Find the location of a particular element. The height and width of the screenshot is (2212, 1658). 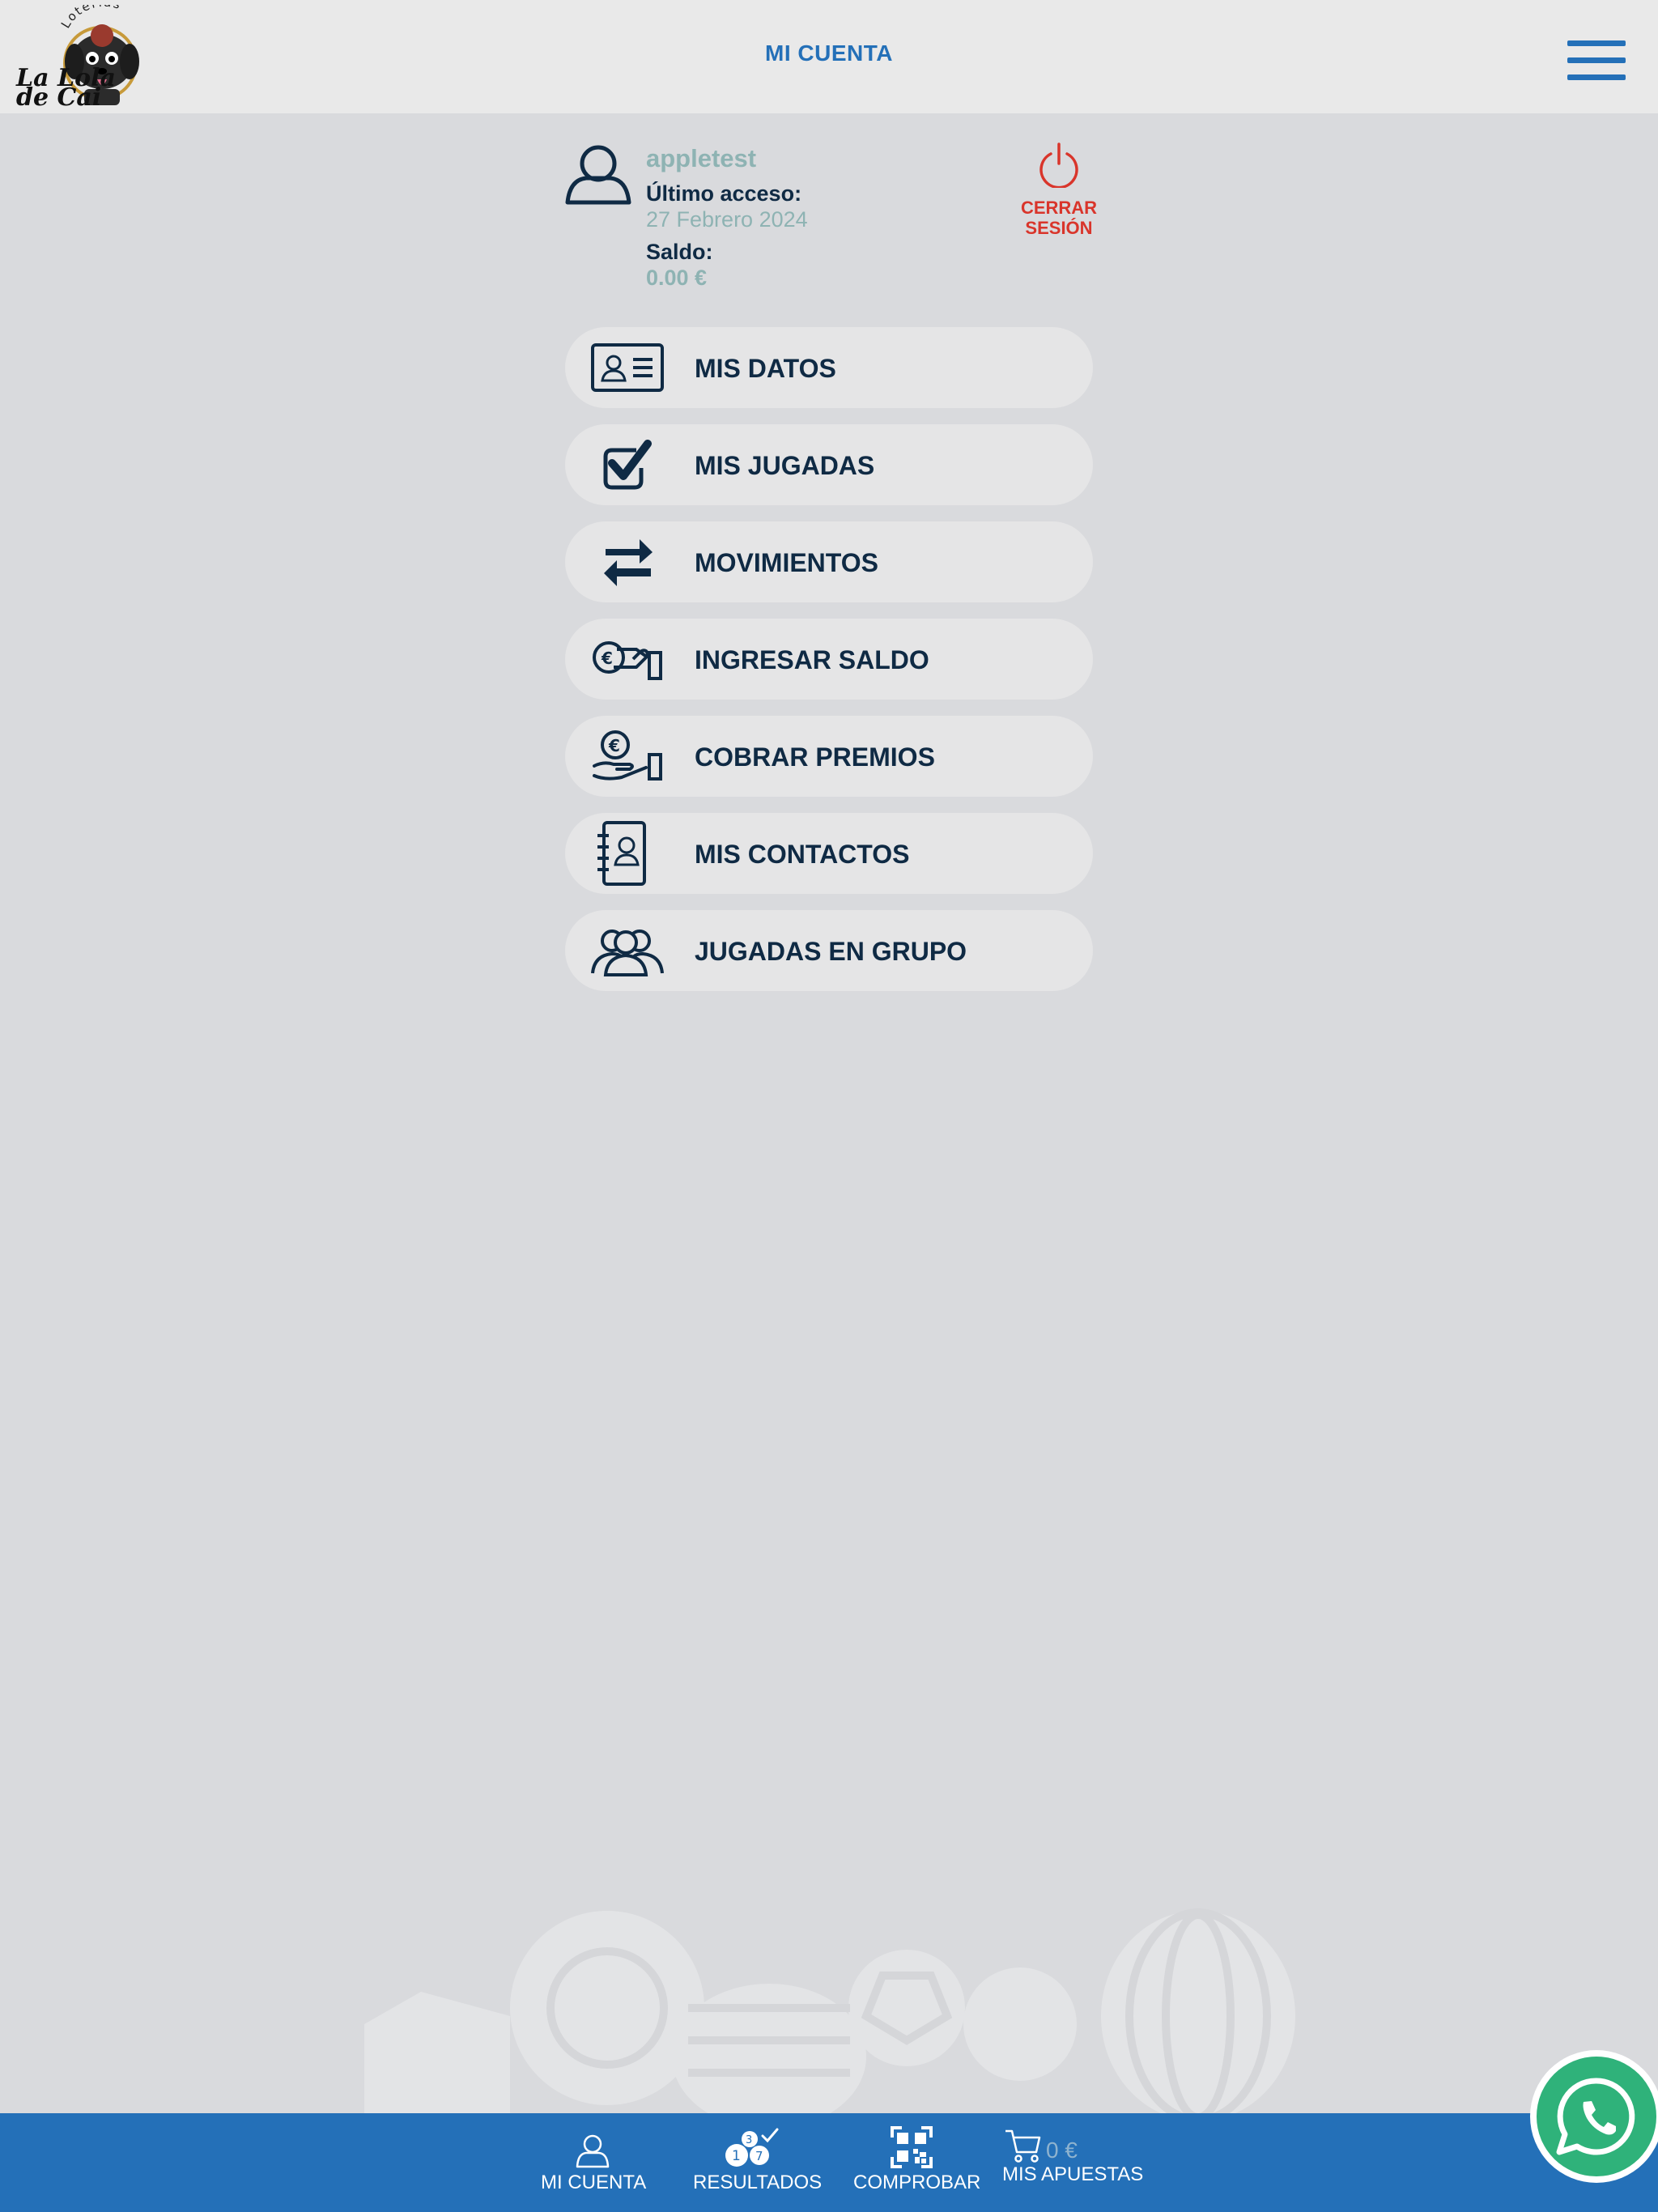

svg-text: 7 is located at coordinates (759, 2156).